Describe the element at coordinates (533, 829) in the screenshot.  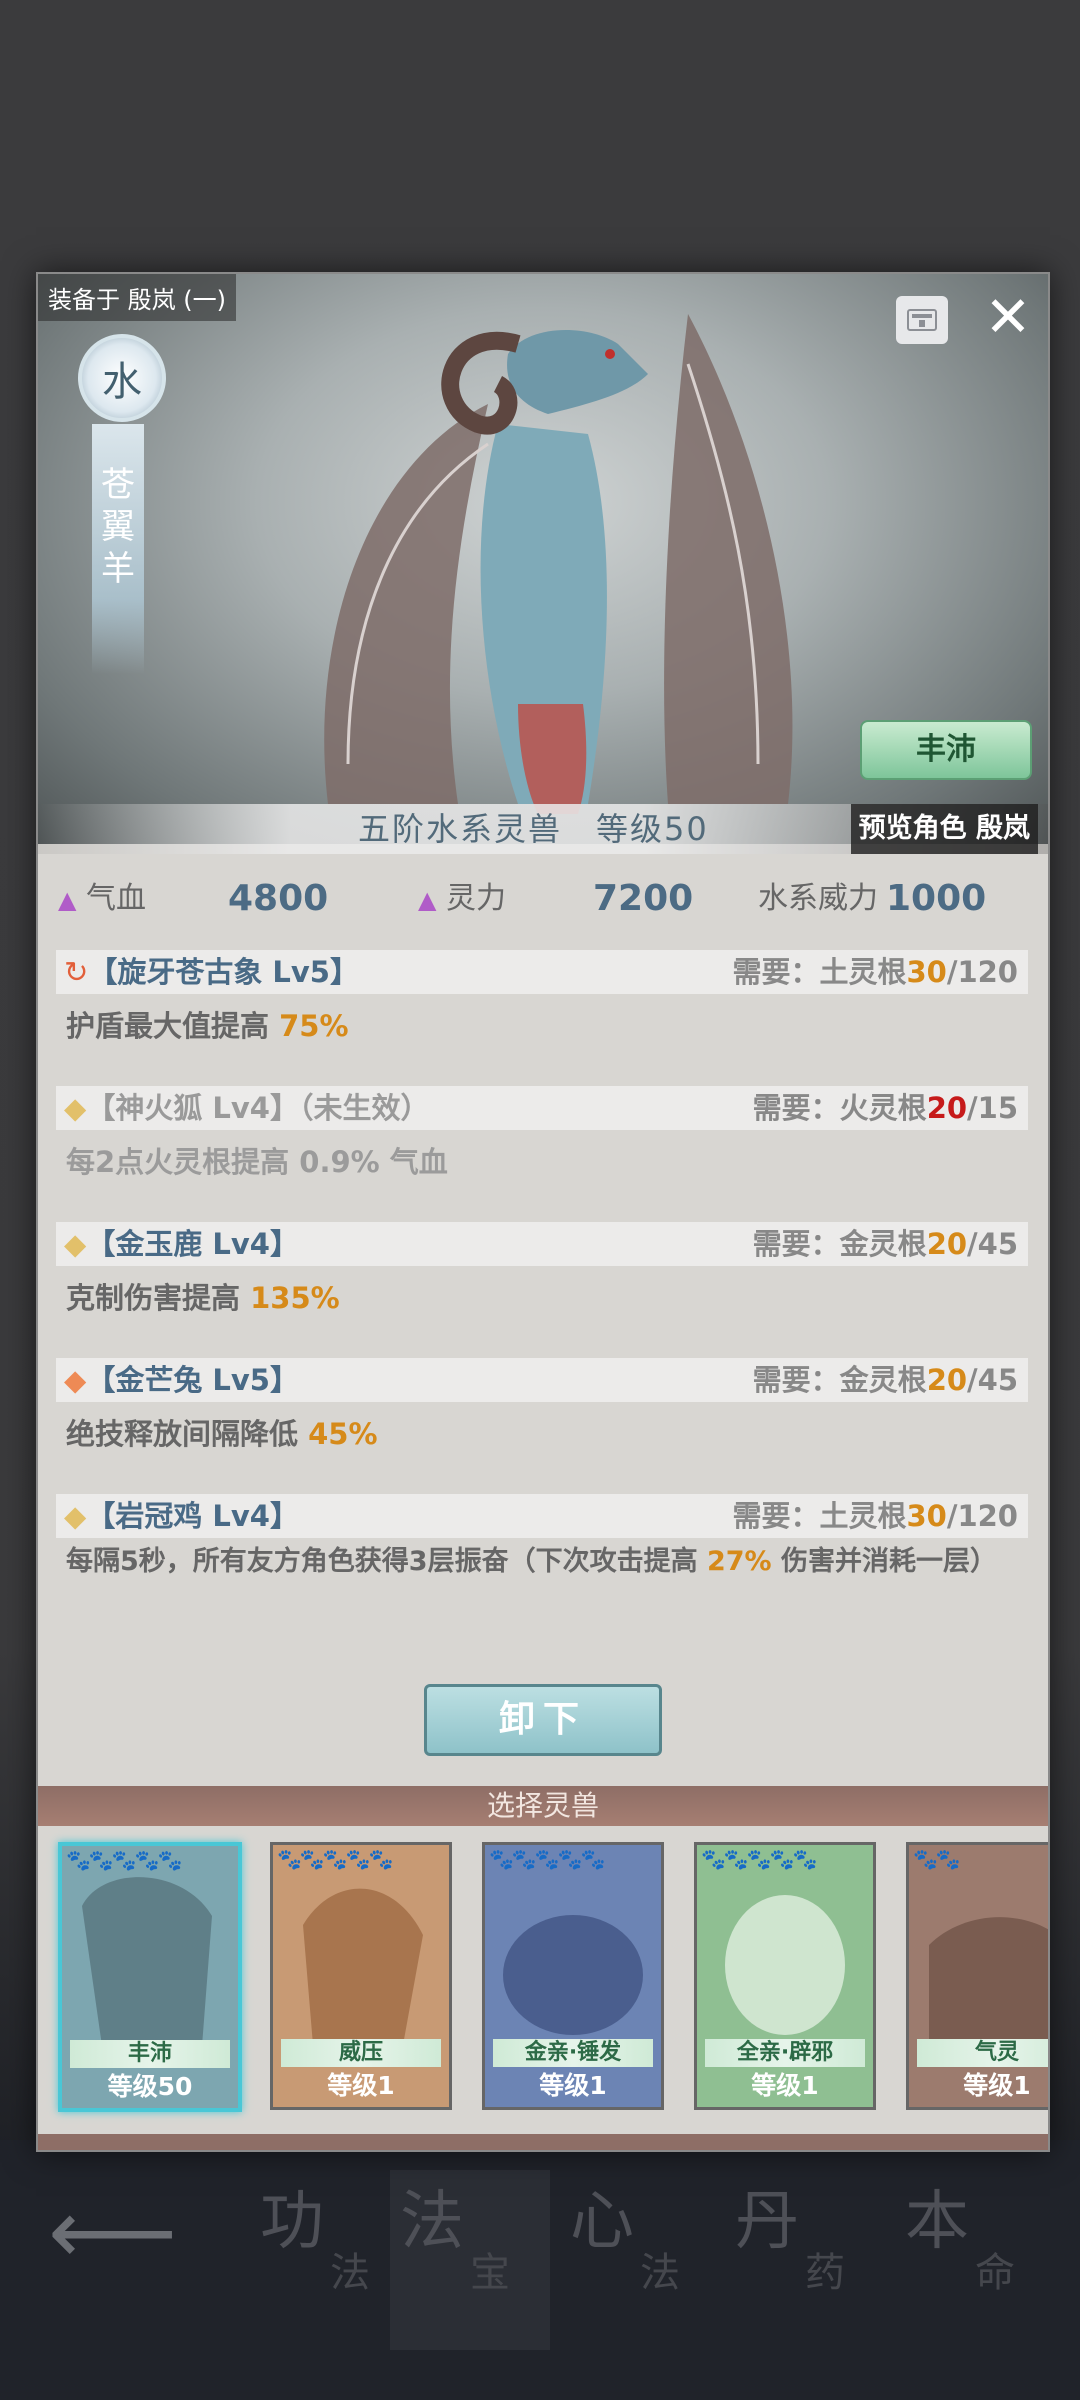
I see `beast-summary: 五阶水系灵兽 等级50` at that location.